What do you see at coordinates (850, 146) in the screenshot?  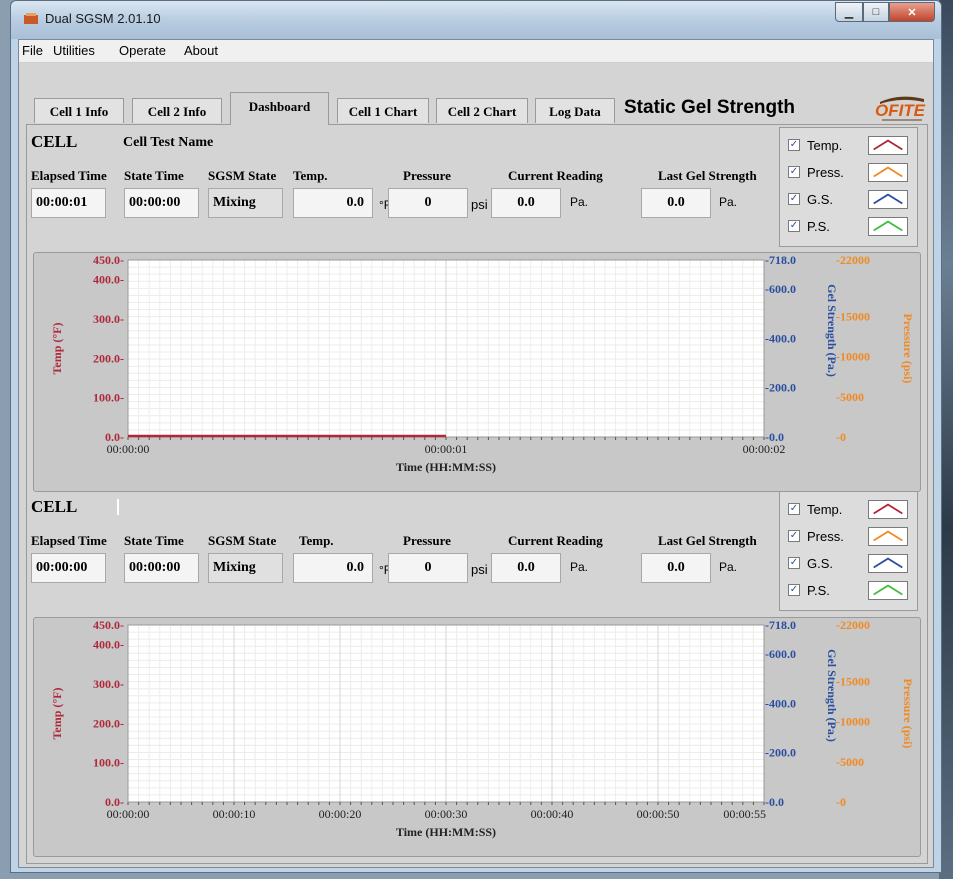 I see `cell1-legend-temp: ✓ Temp.` at bounding box center [850, 146].